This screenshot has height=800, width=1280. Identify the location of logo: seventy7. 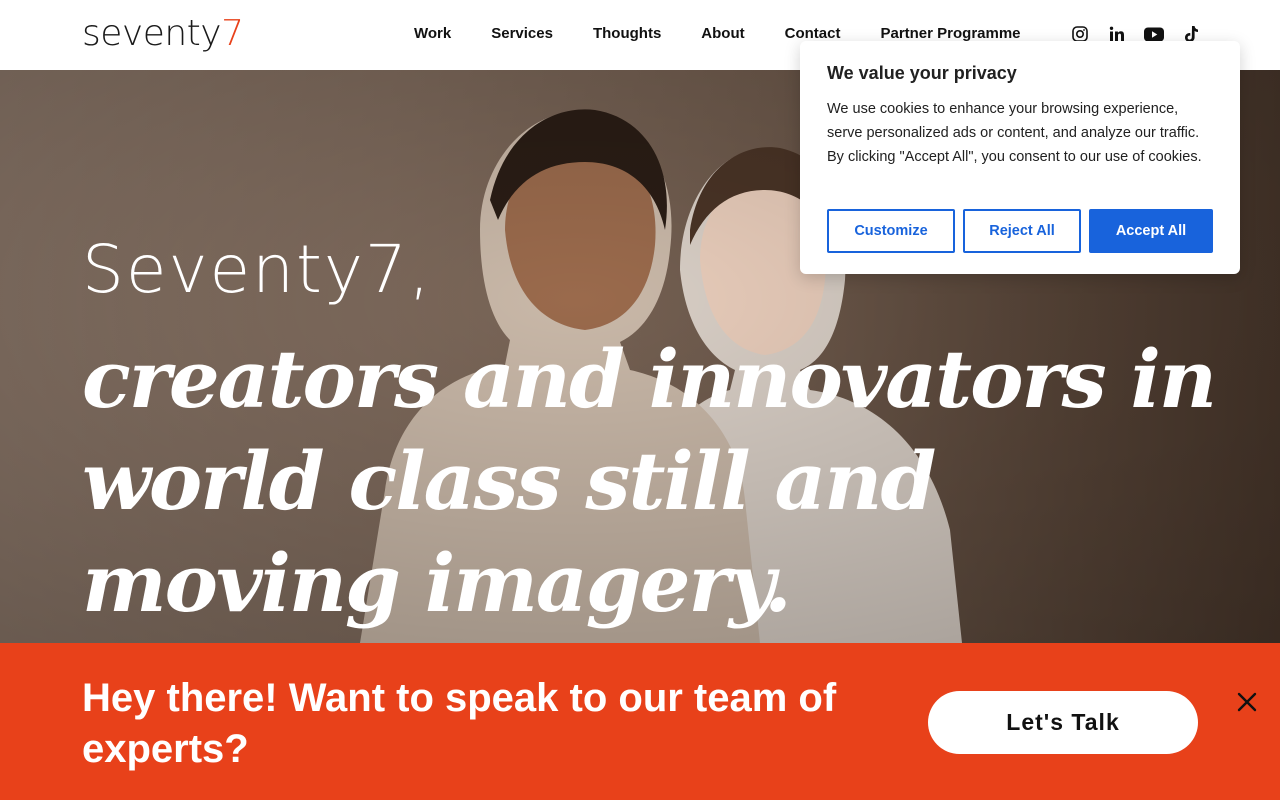
(163, 34).